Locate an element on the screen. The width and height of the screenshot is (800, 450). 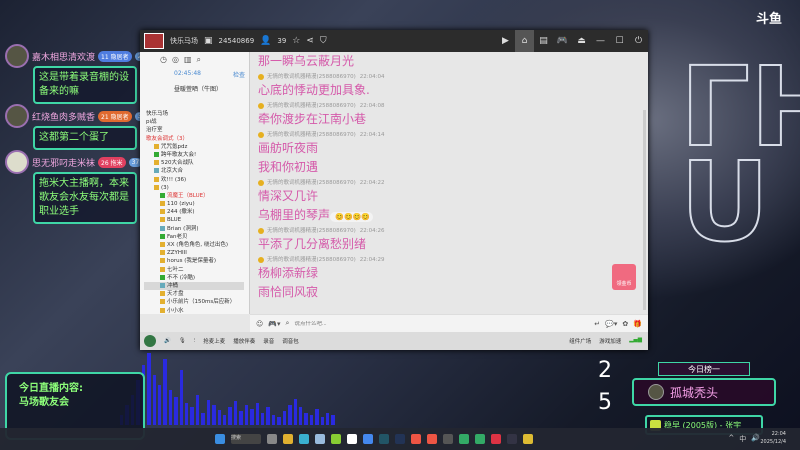
channel-tree-item: pi战 is located at coordinates (194, 122).